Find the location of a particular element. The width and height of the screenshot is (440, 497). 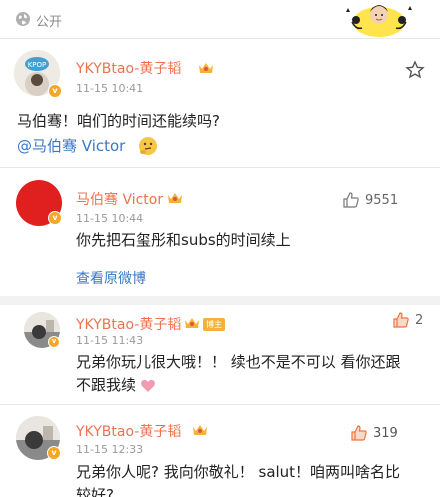

like-count: 319 is located at coordinates (385, 433).